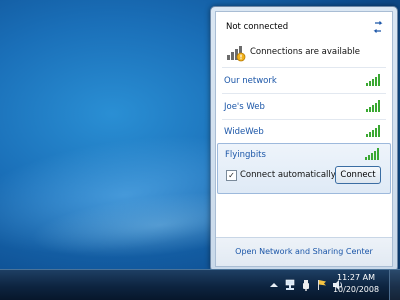 The image size is (400, 300). What do you see at coordinates (274, 285) in the screenshot?
I see `show-hidden-icons-arrow` at bounding box center [274, 285].